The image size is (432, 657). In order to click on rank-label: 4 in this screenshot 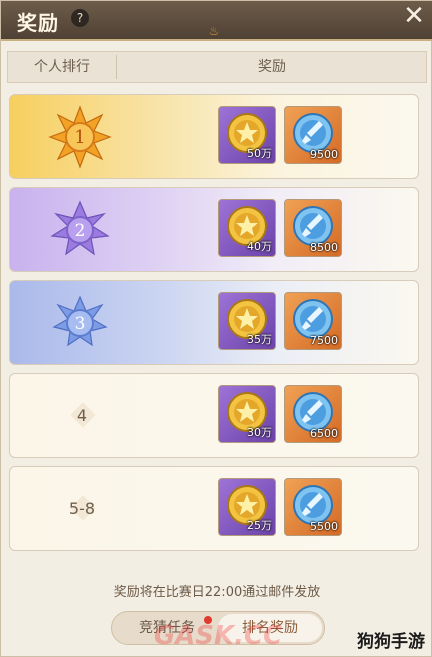, I will do `click(82, 415)`.